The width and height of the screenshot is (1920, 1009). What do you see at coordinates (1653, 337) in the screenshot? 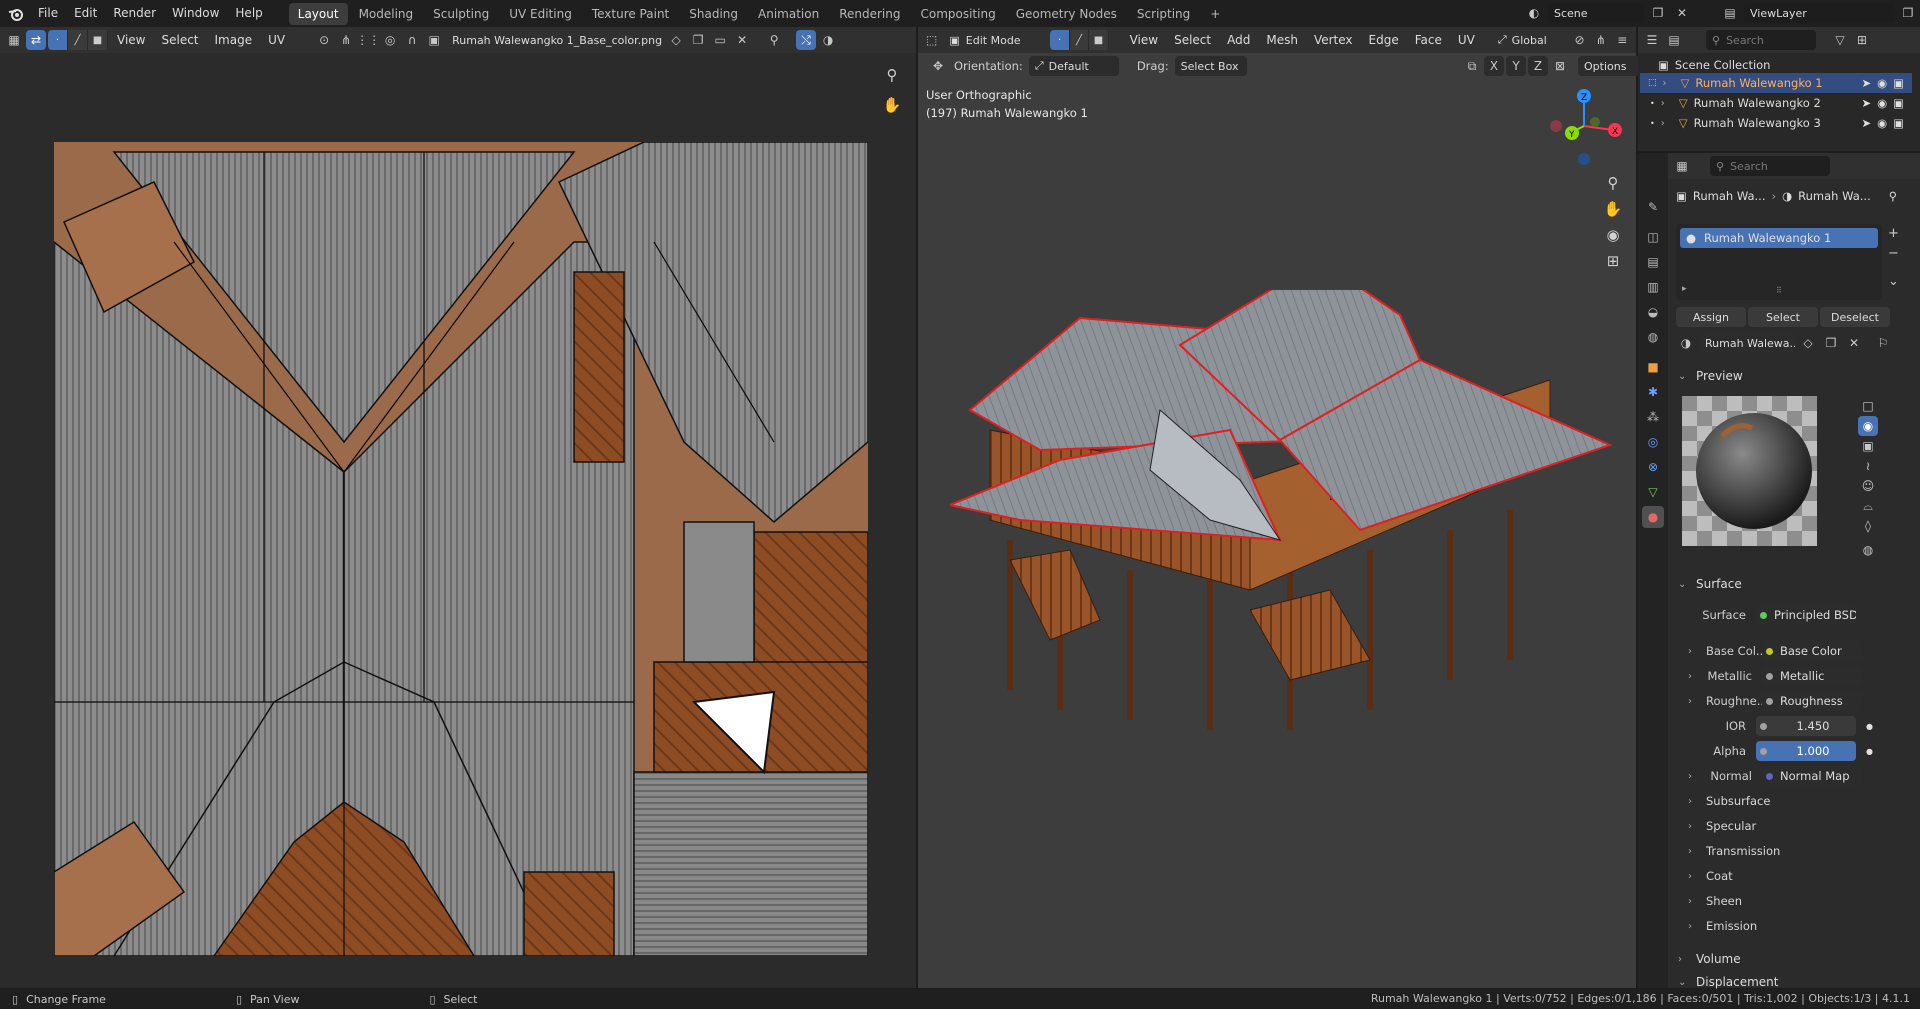
I see `world-tab-icon: ◍` at bounding box center [1653, 337].